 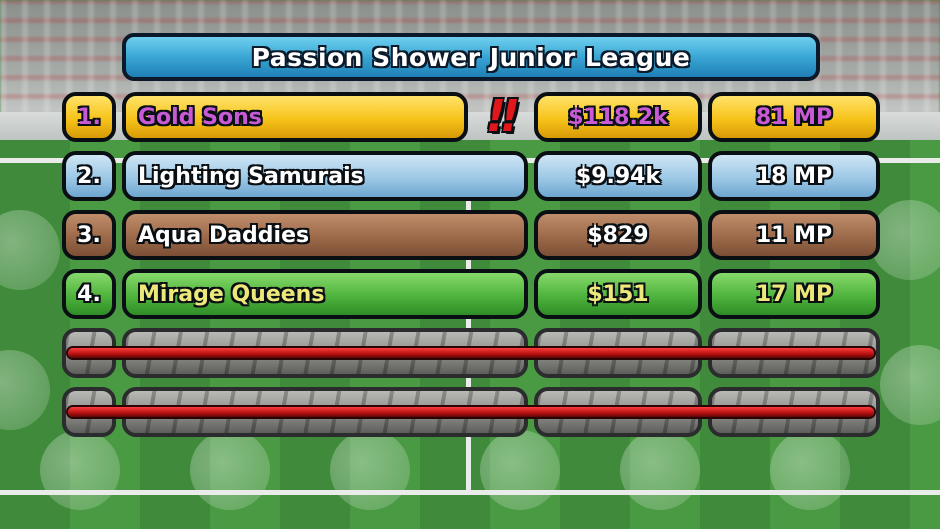 What do you see at coordinates (794, 294) in the screenshot?
I see `team-mp: 17 MP` at bounding box center [794, 294].